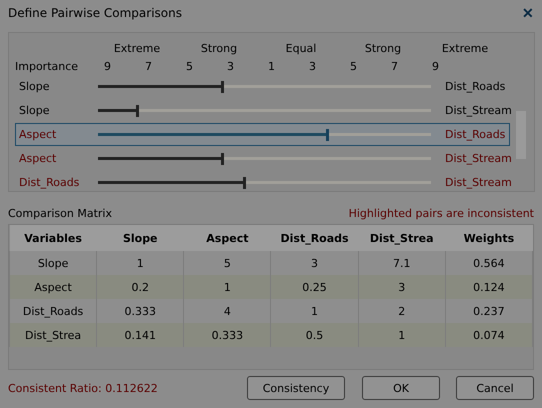  What do you see at coordinates (488, 287) in the screenshot?
I see `table-cell: 0.124` at bounding box center [488, 287].